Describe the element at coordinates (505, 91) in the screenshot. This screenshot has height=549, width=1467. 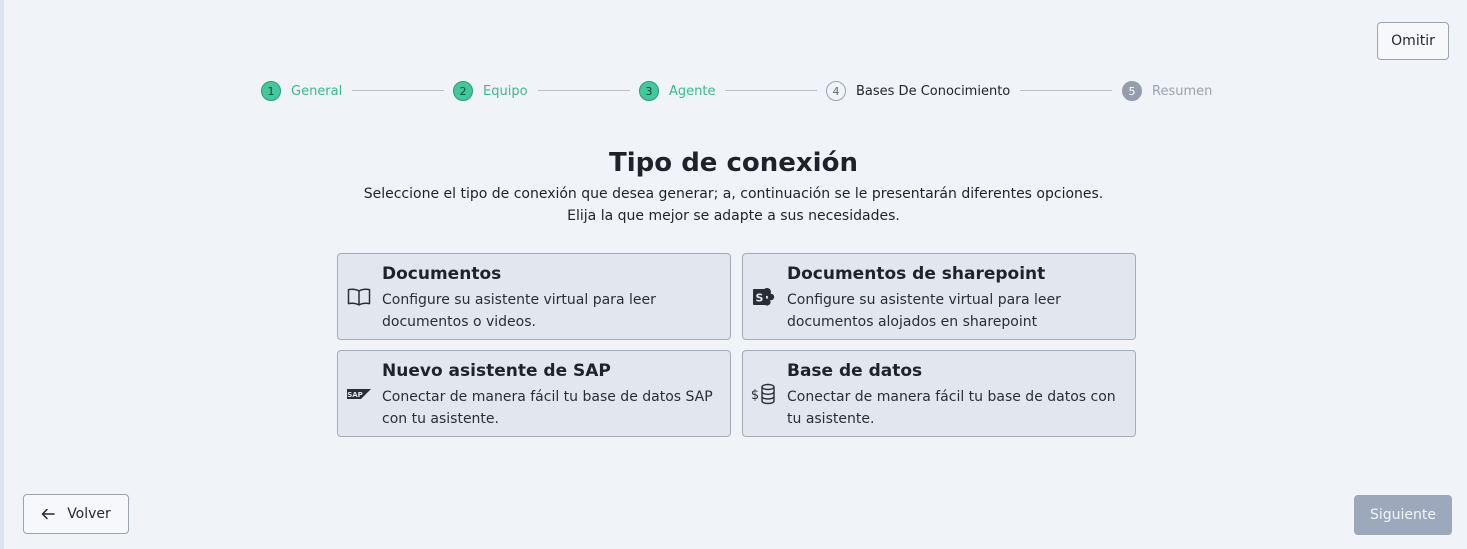
I see `step-label: Equipo` at that location.